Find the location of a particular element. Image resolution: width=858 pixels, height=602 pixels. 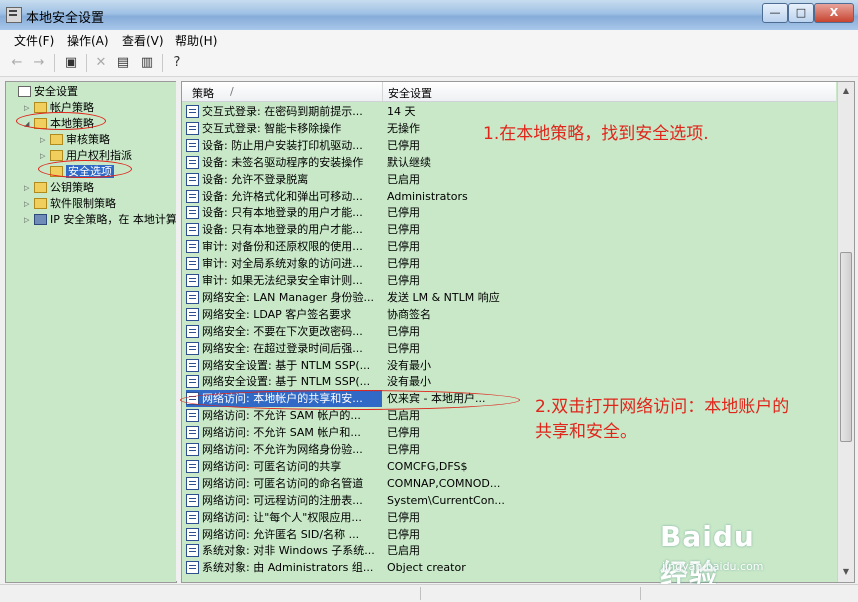

close-button: X is located at coordinates (834, 13).